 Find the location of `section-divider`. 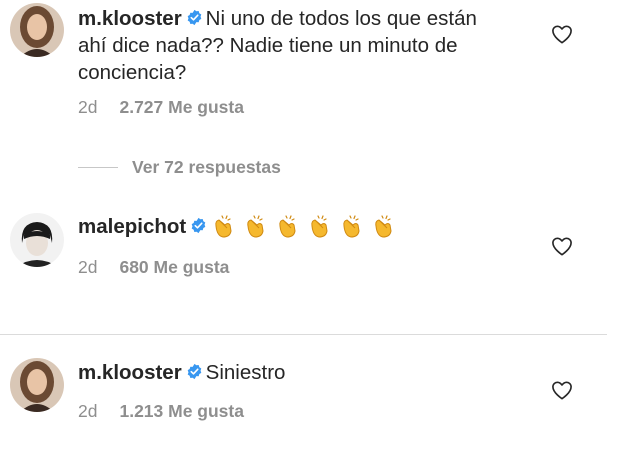

section-divider is located at coordinates (303, 334).